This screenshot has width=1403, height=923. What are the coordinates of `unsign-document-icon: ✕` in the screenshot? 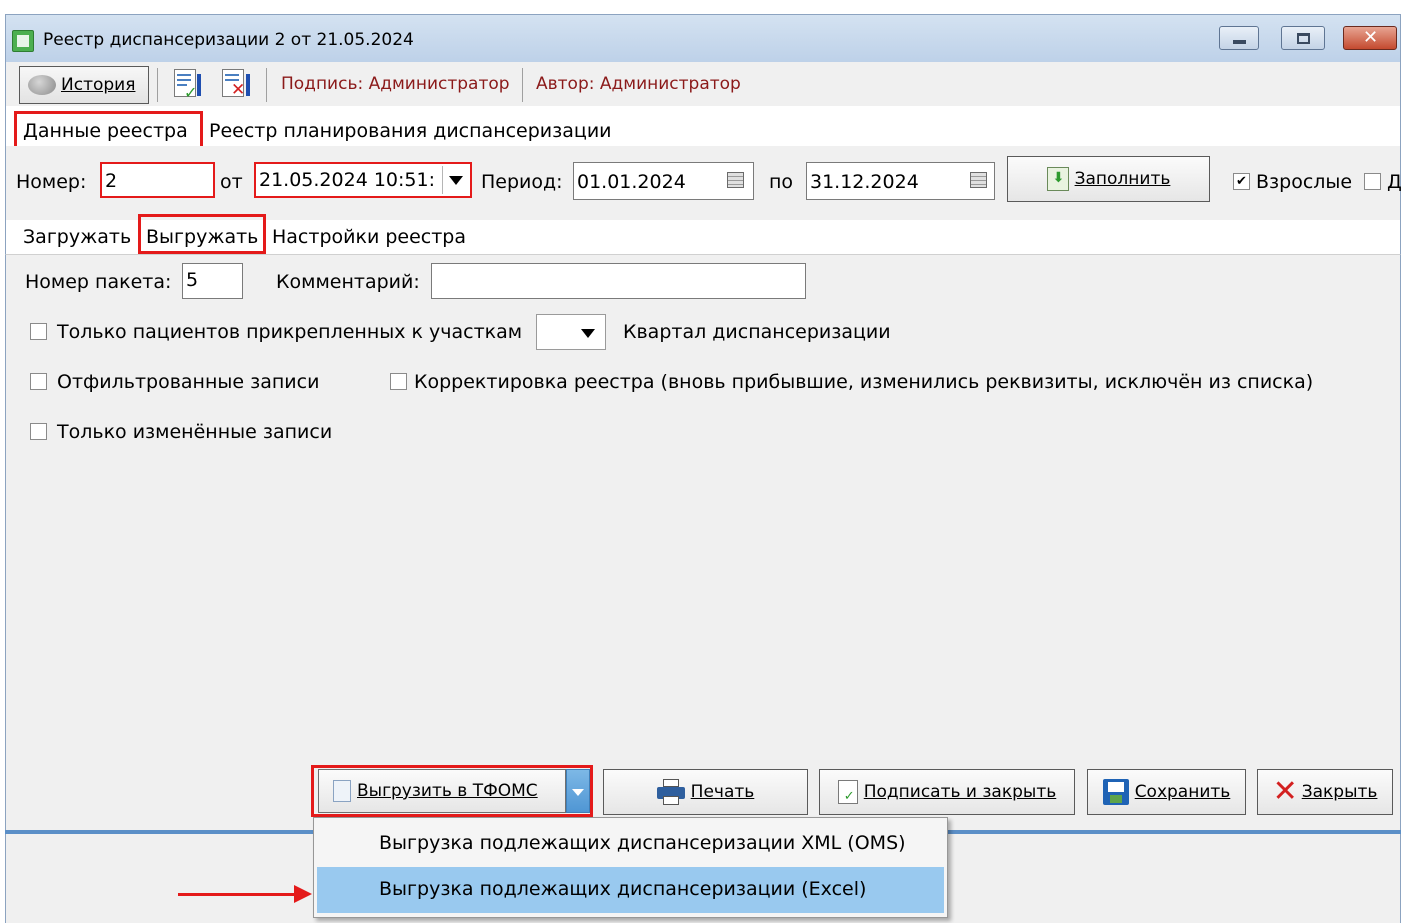 It's located at (235, 84).